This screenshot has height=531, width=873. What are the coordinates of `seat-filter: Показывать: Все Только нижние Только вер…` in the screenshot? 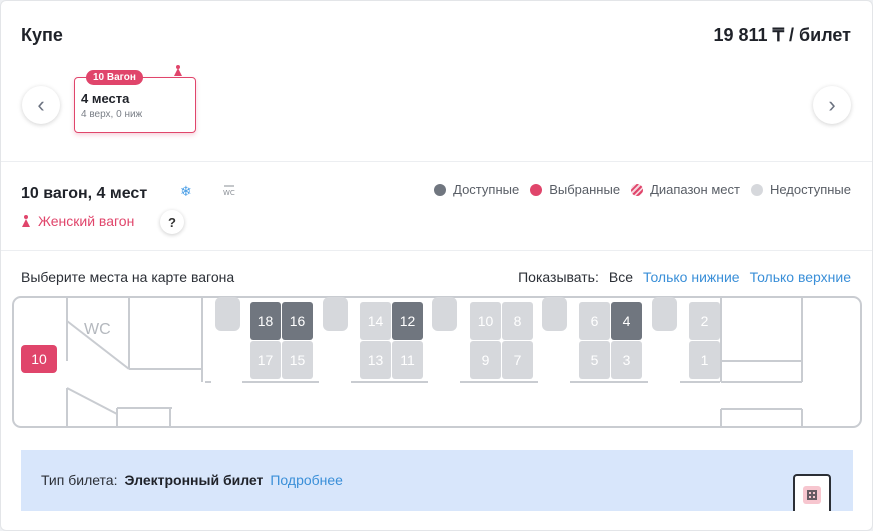 It's located at (684, 277).